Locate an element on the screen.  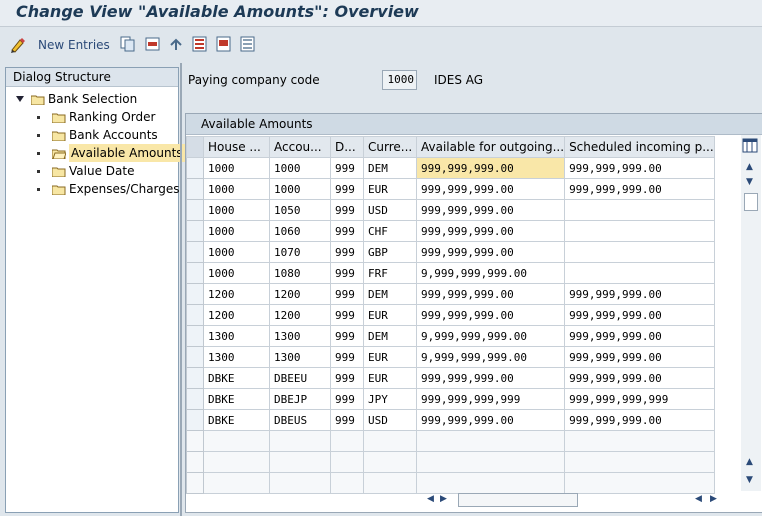
scroll-left-icon: ◀ is located at coordinates (430, 499).